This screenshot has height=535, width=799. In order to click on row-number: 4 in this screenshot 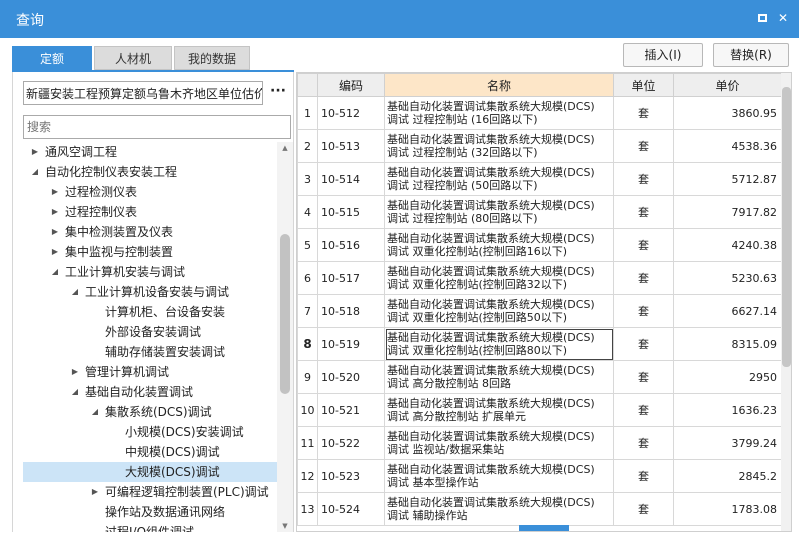, I will do `click(307, 212)`.